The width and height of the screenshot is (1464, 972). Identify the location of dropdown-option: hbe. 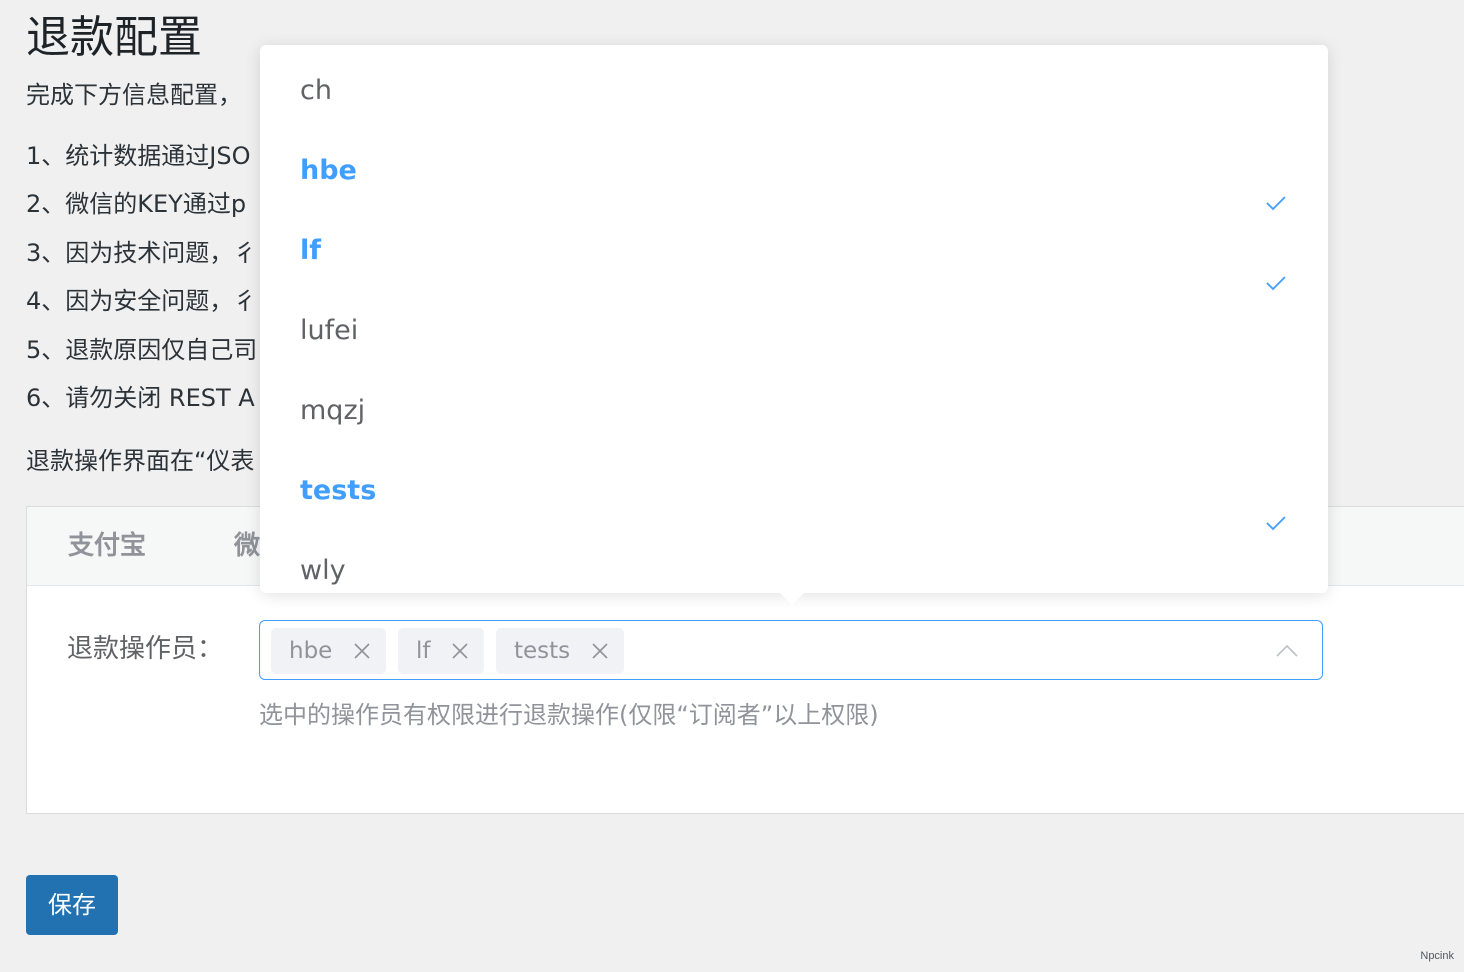
(794, 171).